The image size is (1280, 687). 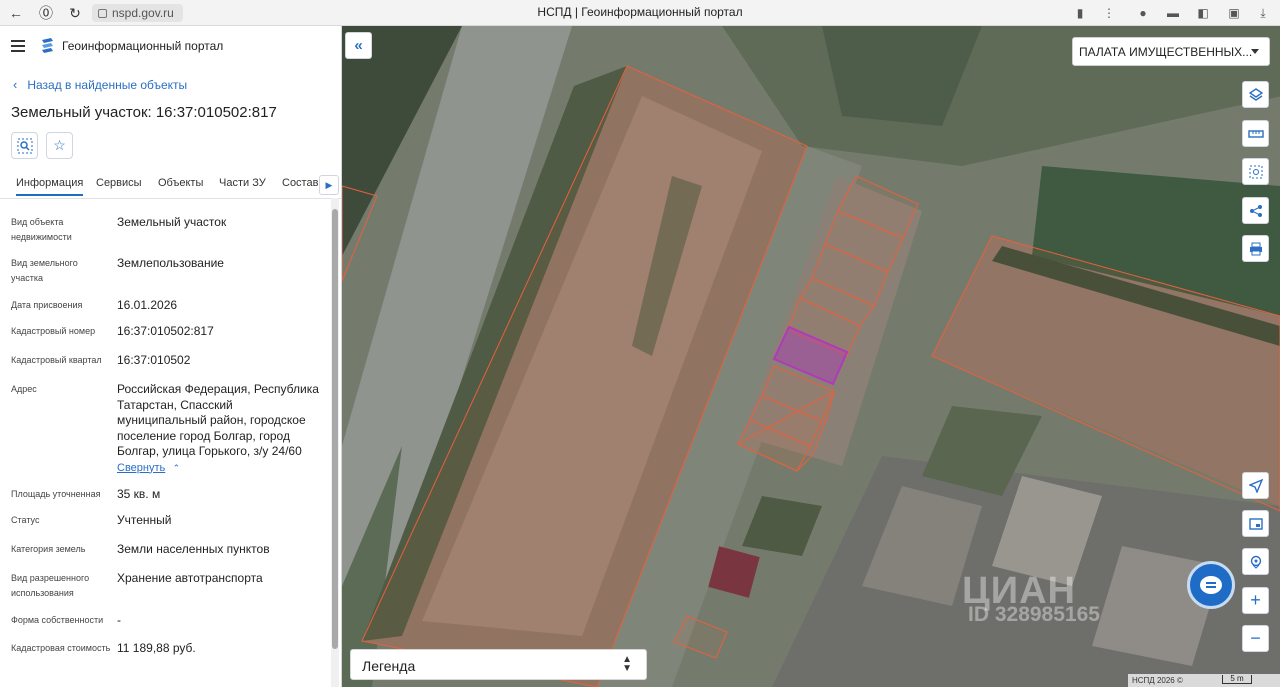 I want to click on pin-search-button, so click(x=1255, y=561).